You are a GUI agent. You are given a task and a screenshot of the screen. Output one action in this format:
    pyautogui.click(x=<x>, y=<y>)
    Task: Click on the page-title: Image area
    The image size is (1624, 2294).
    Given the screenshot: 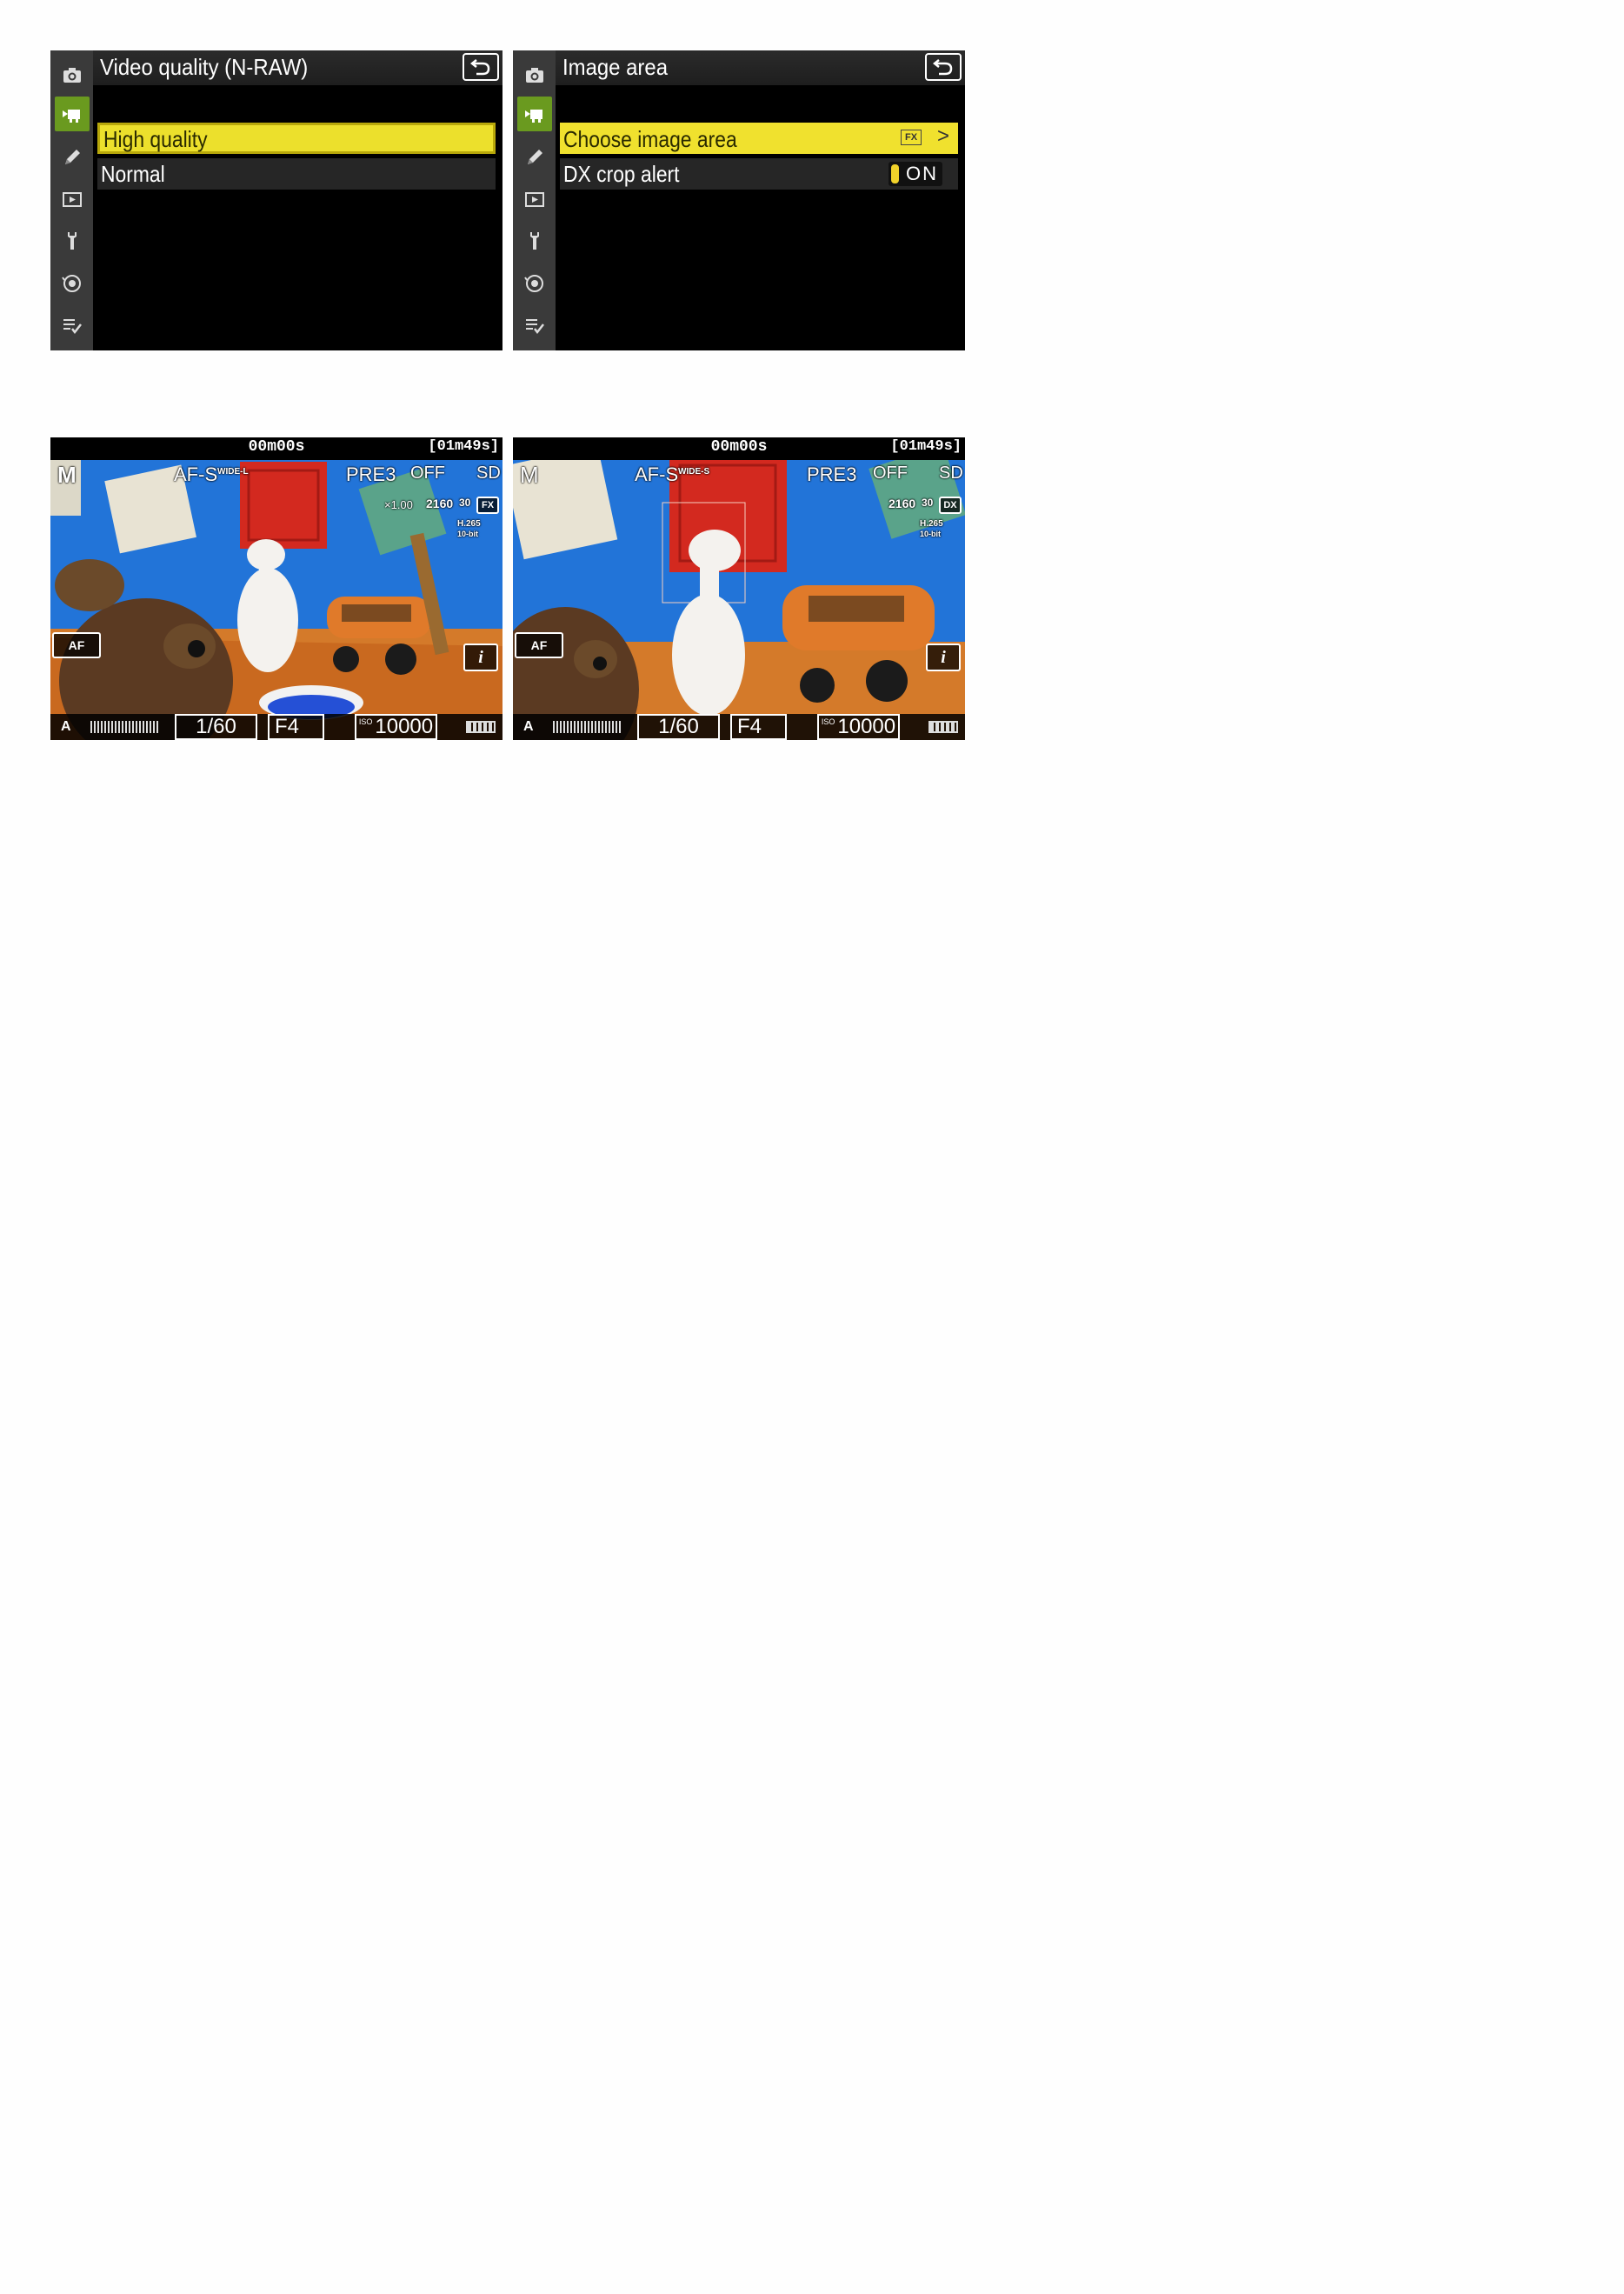 What is the action you would take?
    pyautogui.click(x=615, y=67)
    